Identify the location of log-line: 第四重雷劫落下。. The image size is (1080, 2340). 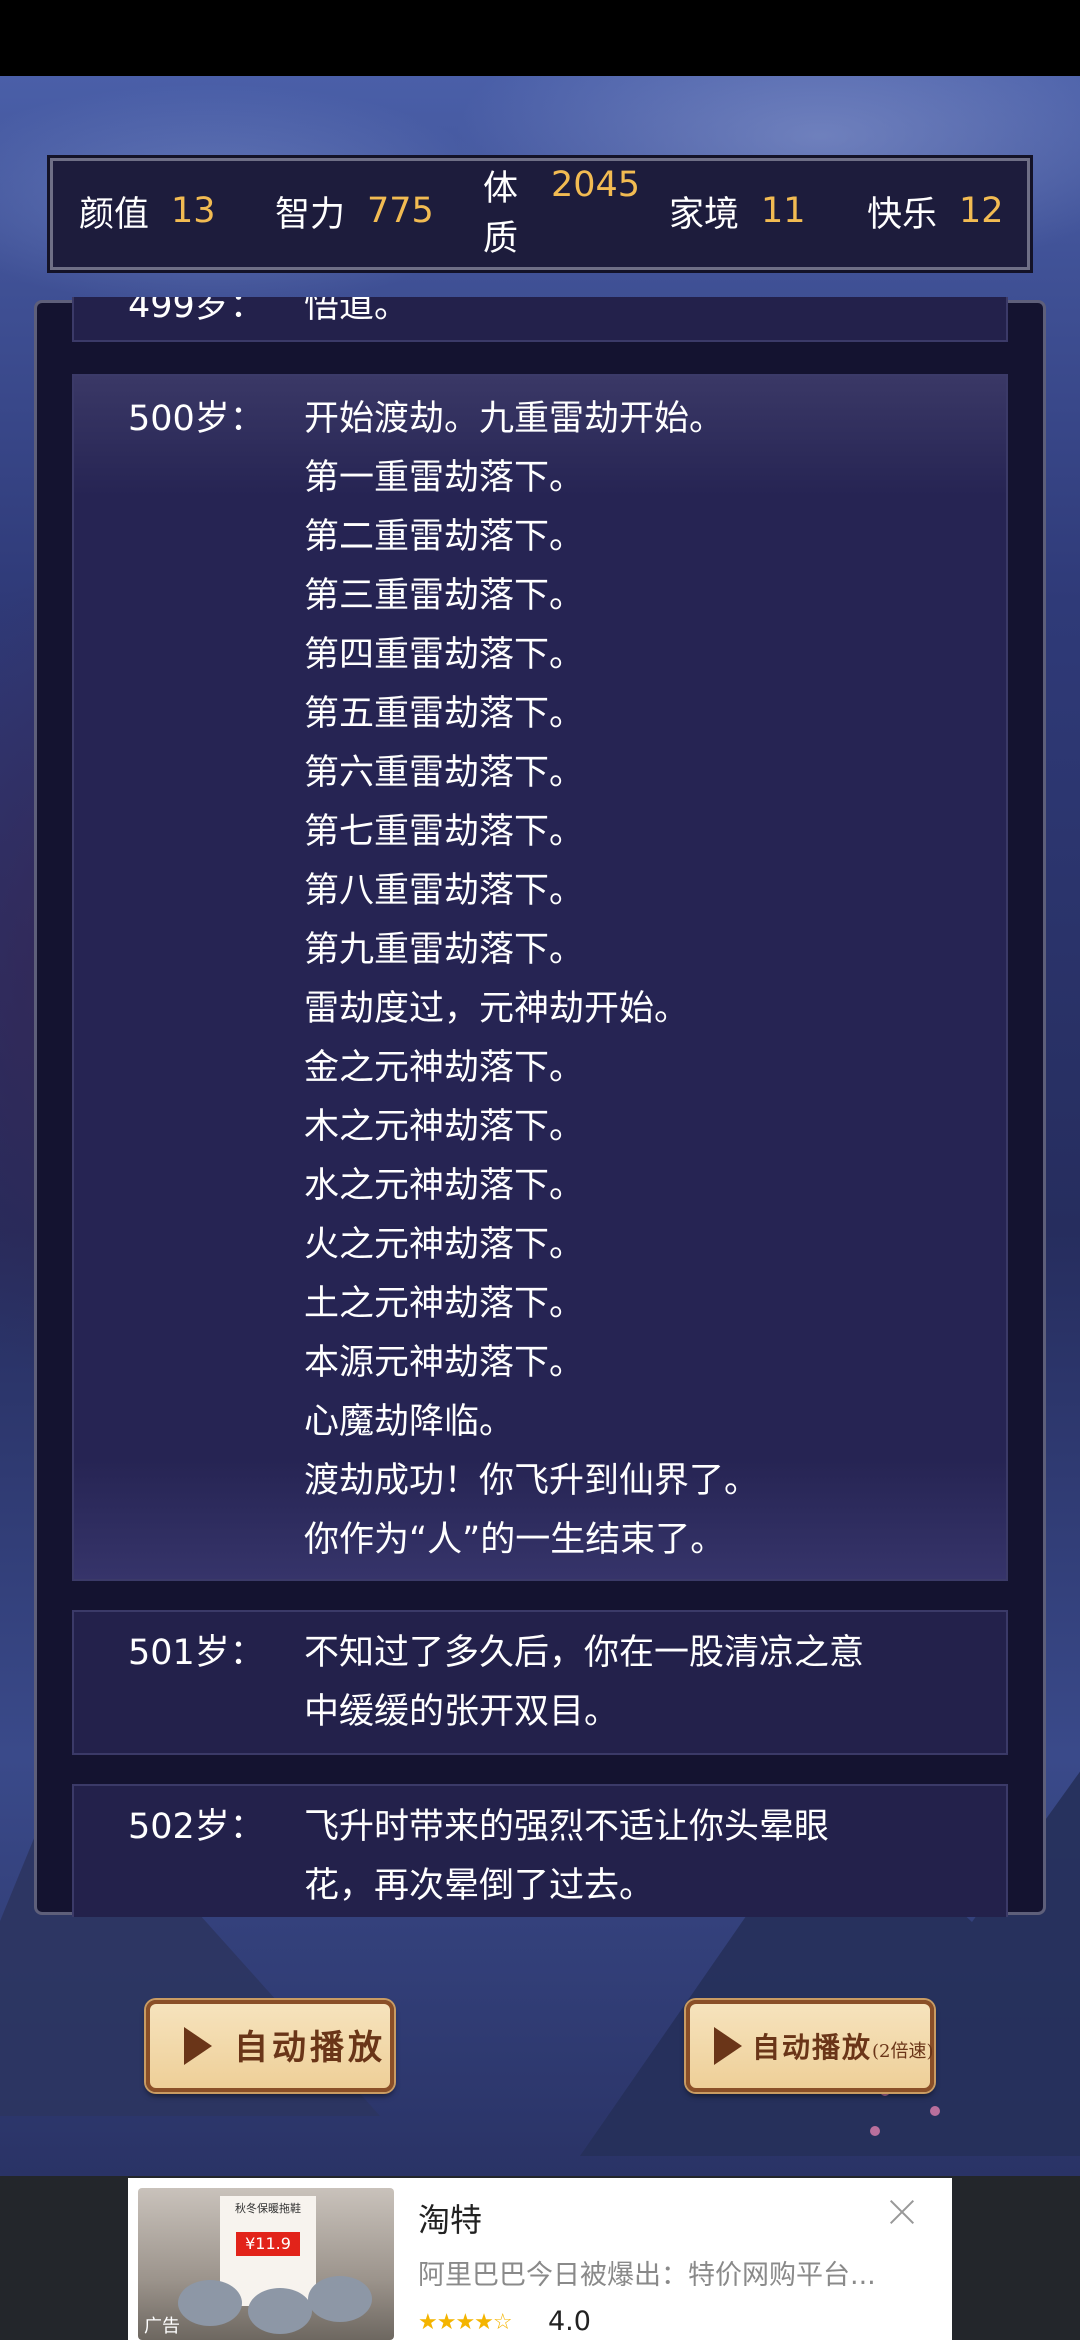
(444, 655).